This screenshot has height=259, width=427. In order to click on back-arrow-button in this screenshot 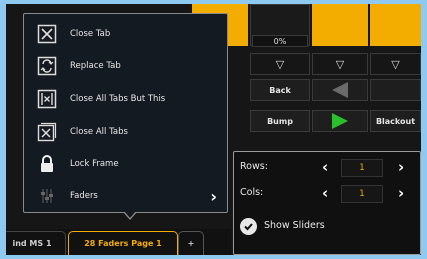, I will do `click(340, 90)`.